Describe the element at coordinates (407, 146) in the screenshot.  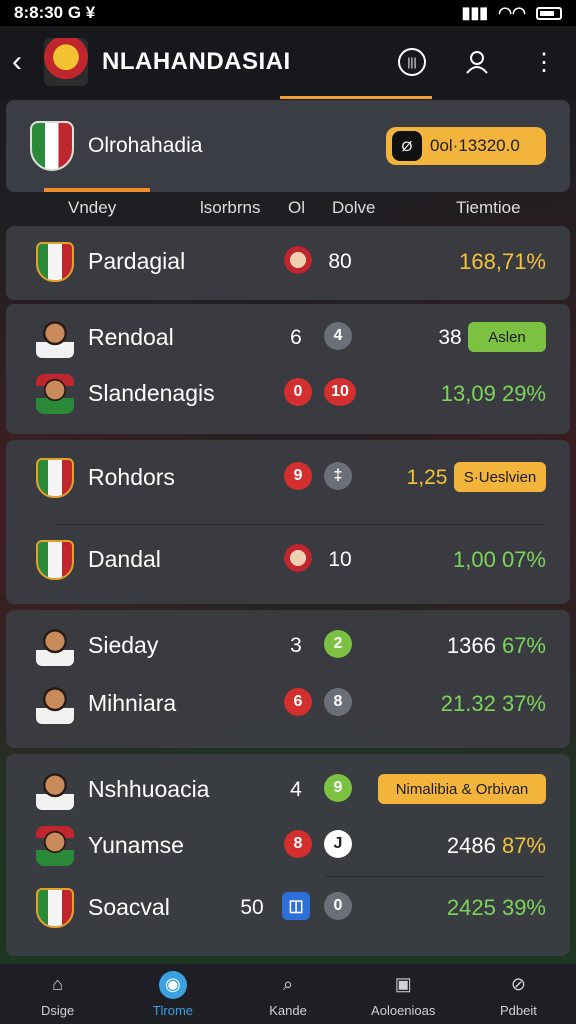
I see `pill-icon: Ø` at that location.